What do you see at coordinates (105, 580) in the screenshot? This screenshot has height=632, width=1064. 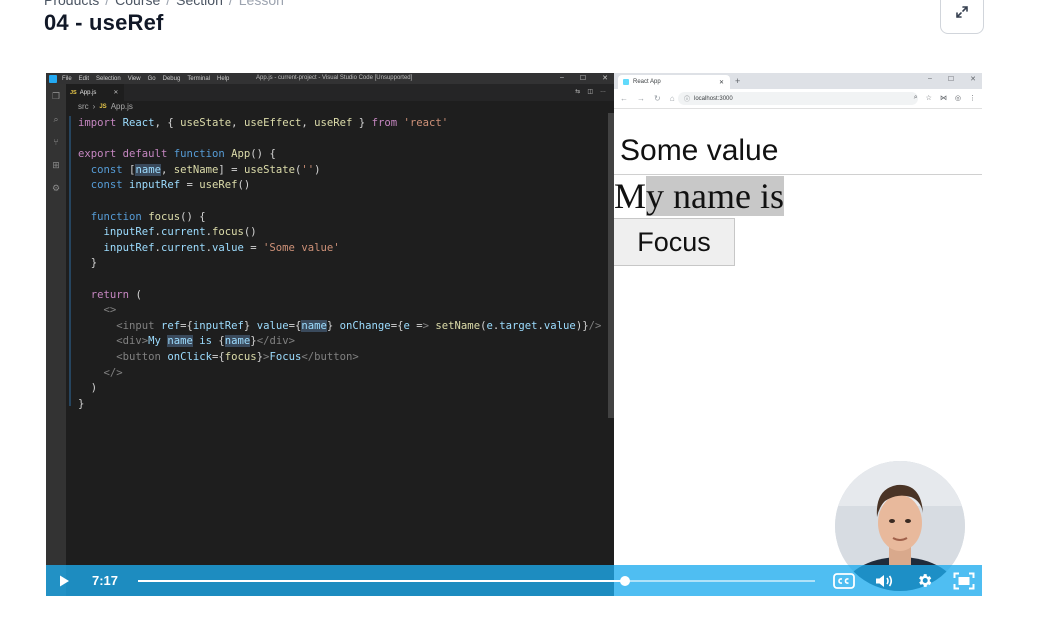 I see `current-time: 7:17` at bounding box center [105, 580].